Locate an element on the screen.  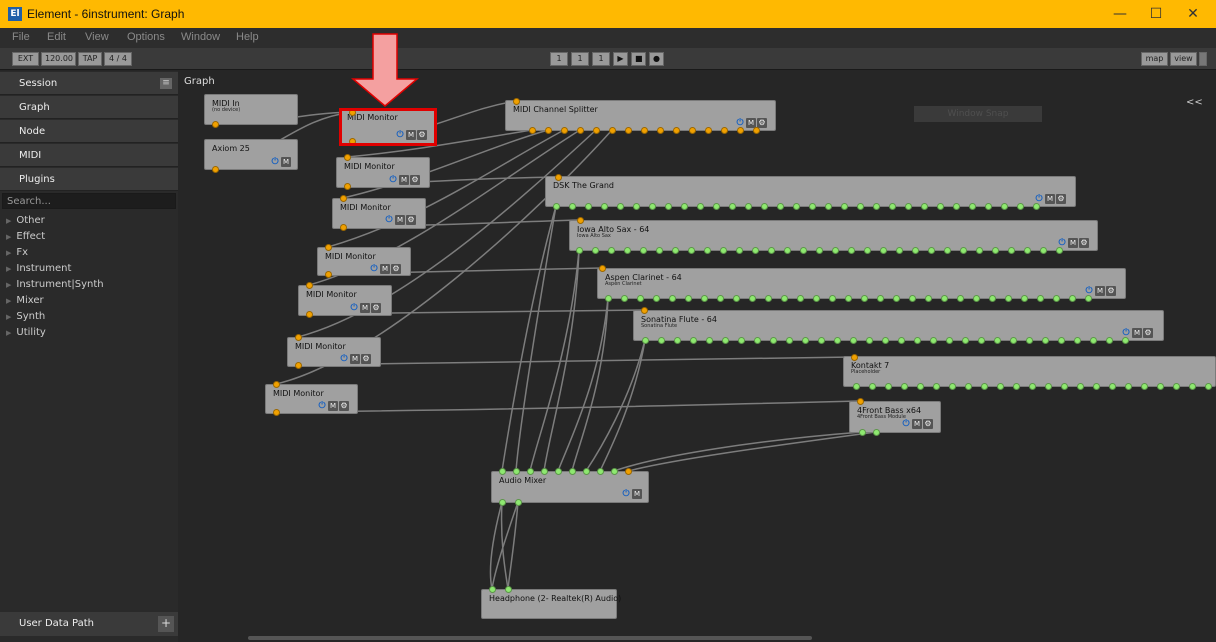
add-path-button: + is located at coordinates (166, 624).